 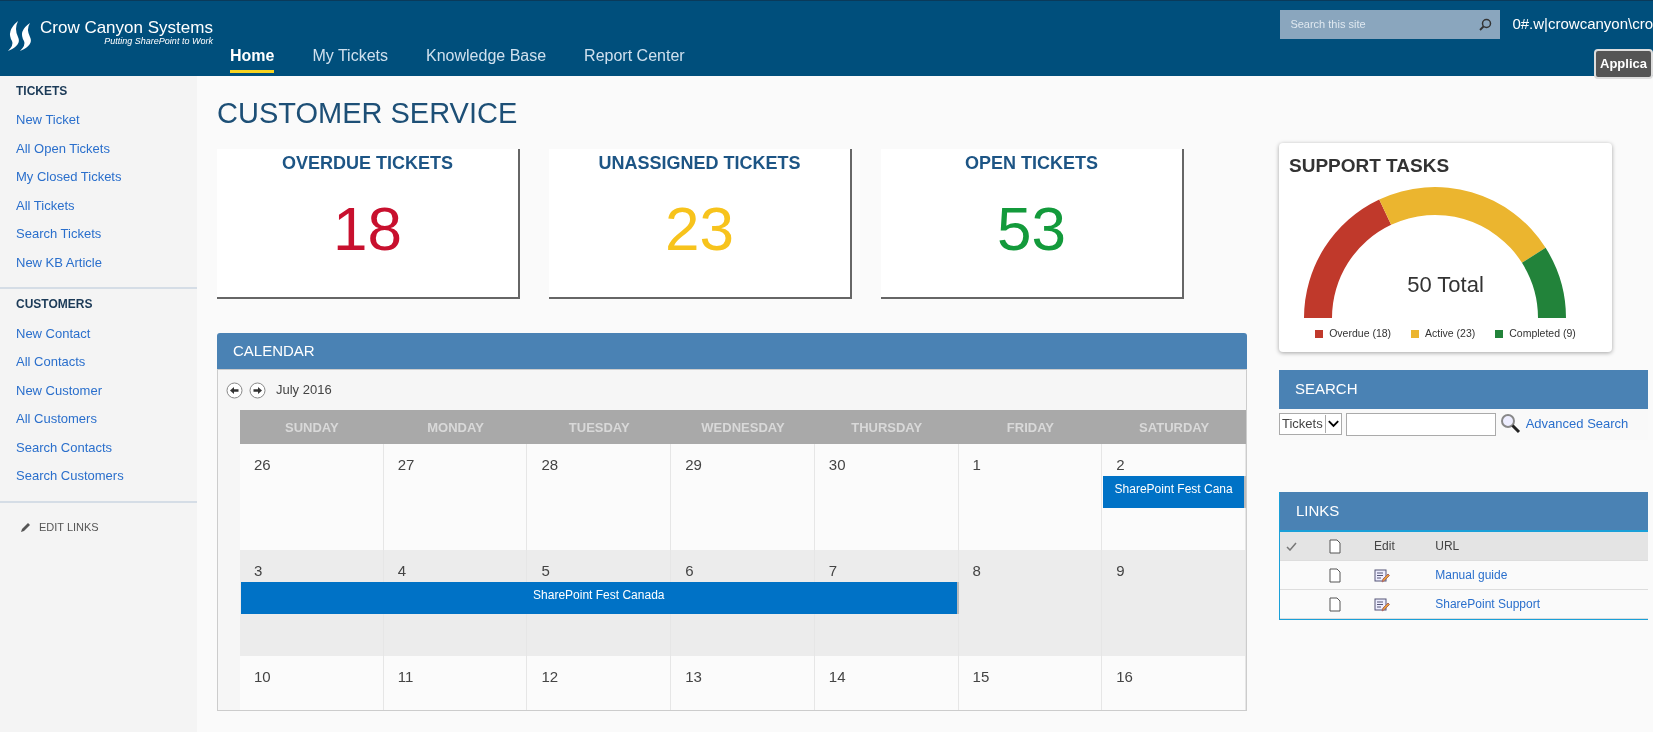 What do you see at coordinates (395, 565) in the screenshot?
I see `day-number: 4` at bounding box center [395, 565].